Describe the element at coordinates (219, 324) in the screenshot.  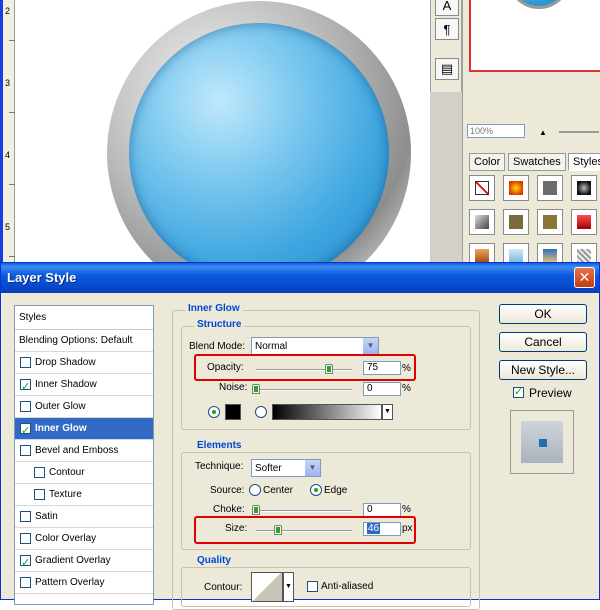
I see `structure-title: Structure` at that location.